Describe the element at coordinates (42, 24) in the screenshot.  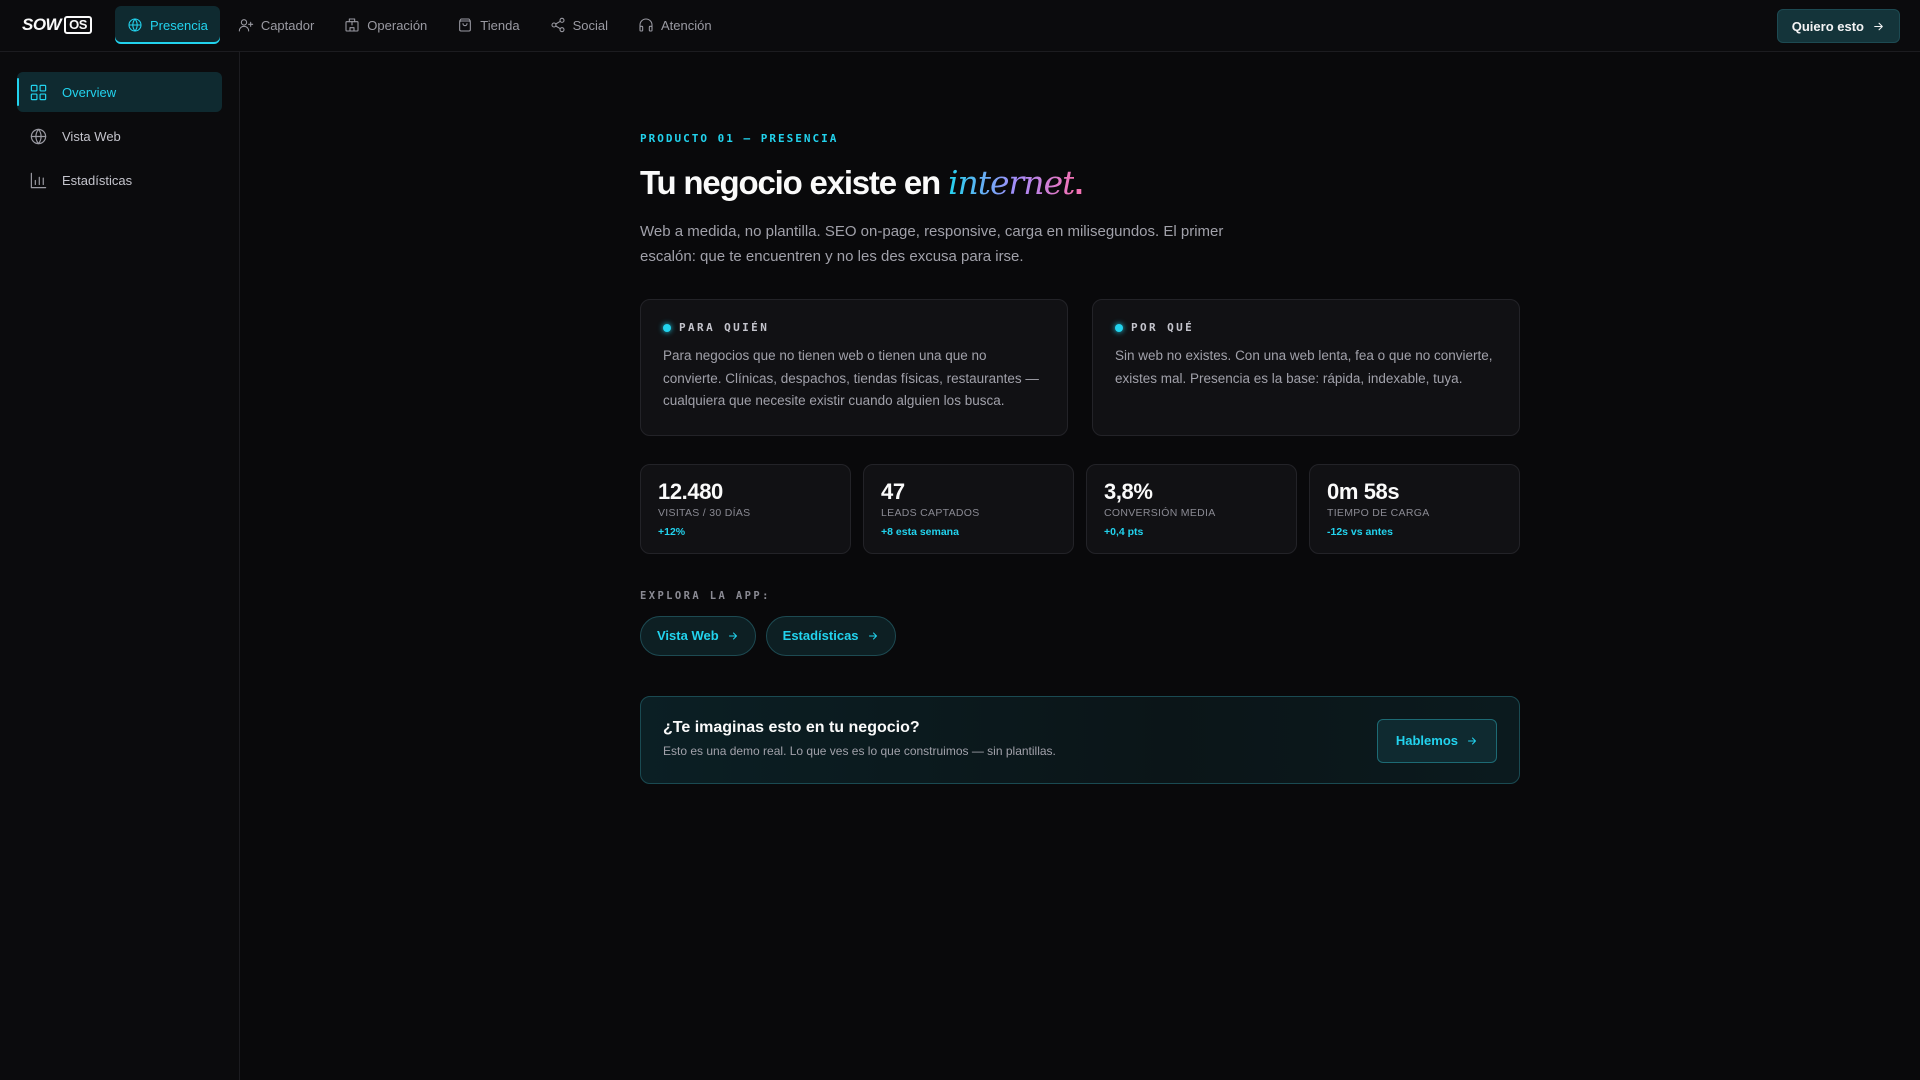
I see `logo-word: SOW` at that location.